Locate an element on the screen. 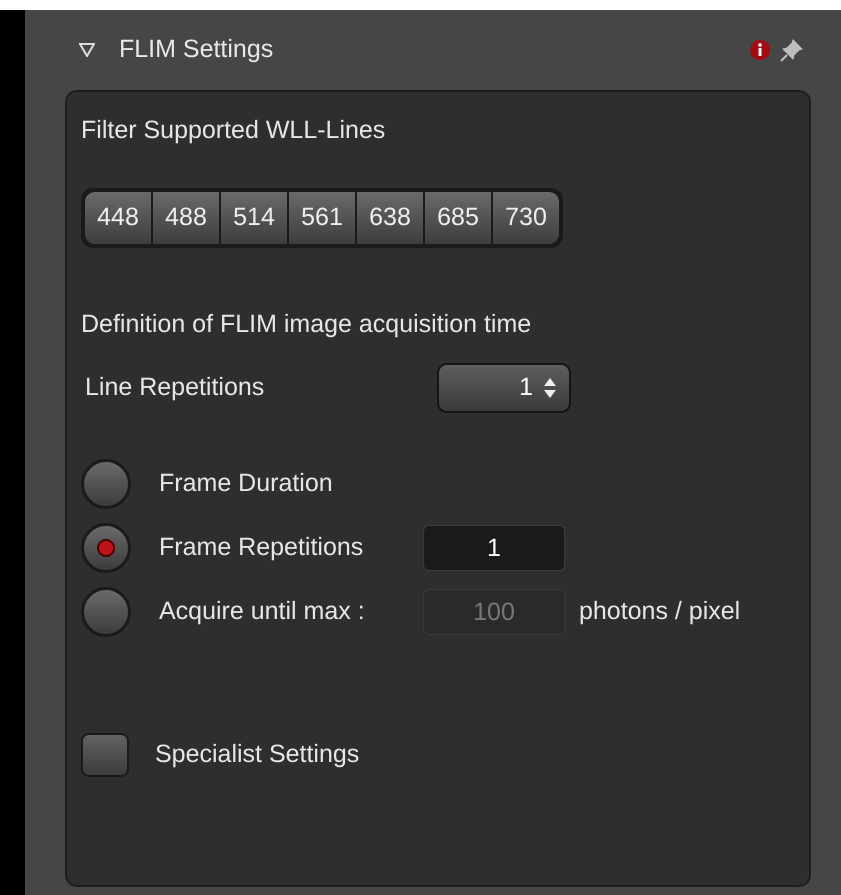 The image size is (841, 895). line-repetitions-spinbox: 1 is located at coordinates (504, 388).